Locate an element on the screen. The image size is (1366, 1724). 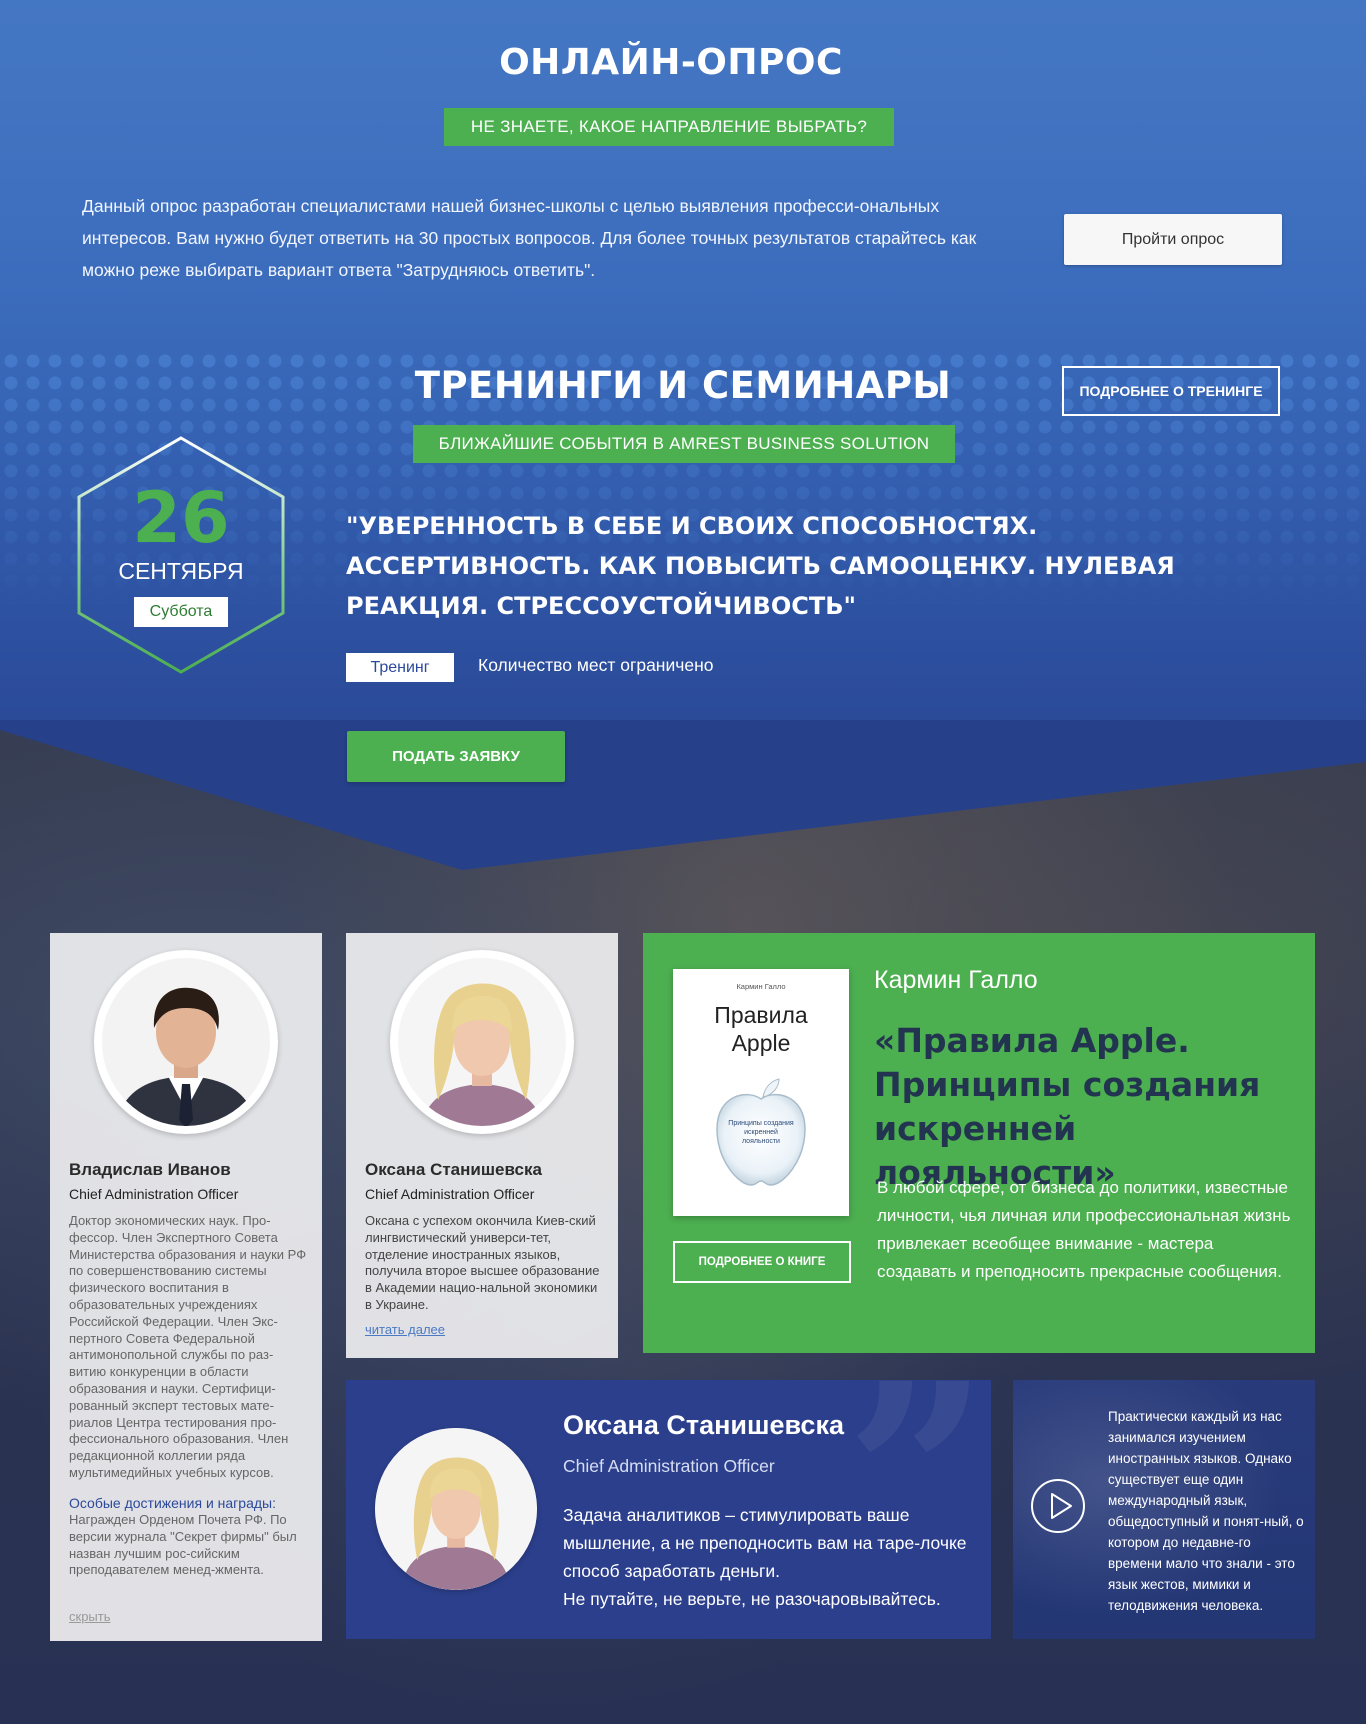
read-more-link: читать далее is located at coordinates (405, 1329).